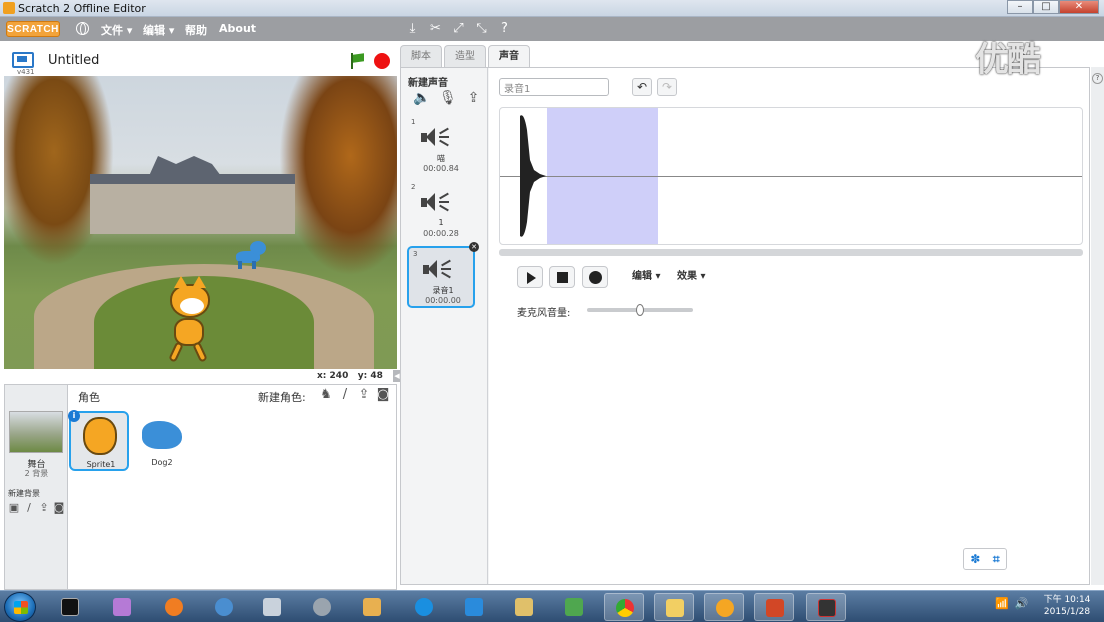 The height and width of the screenshot is (622, 1104). Describe the element at coordinates (474, 607) in the screenshot. I see `taskbar-baidu` at that location.